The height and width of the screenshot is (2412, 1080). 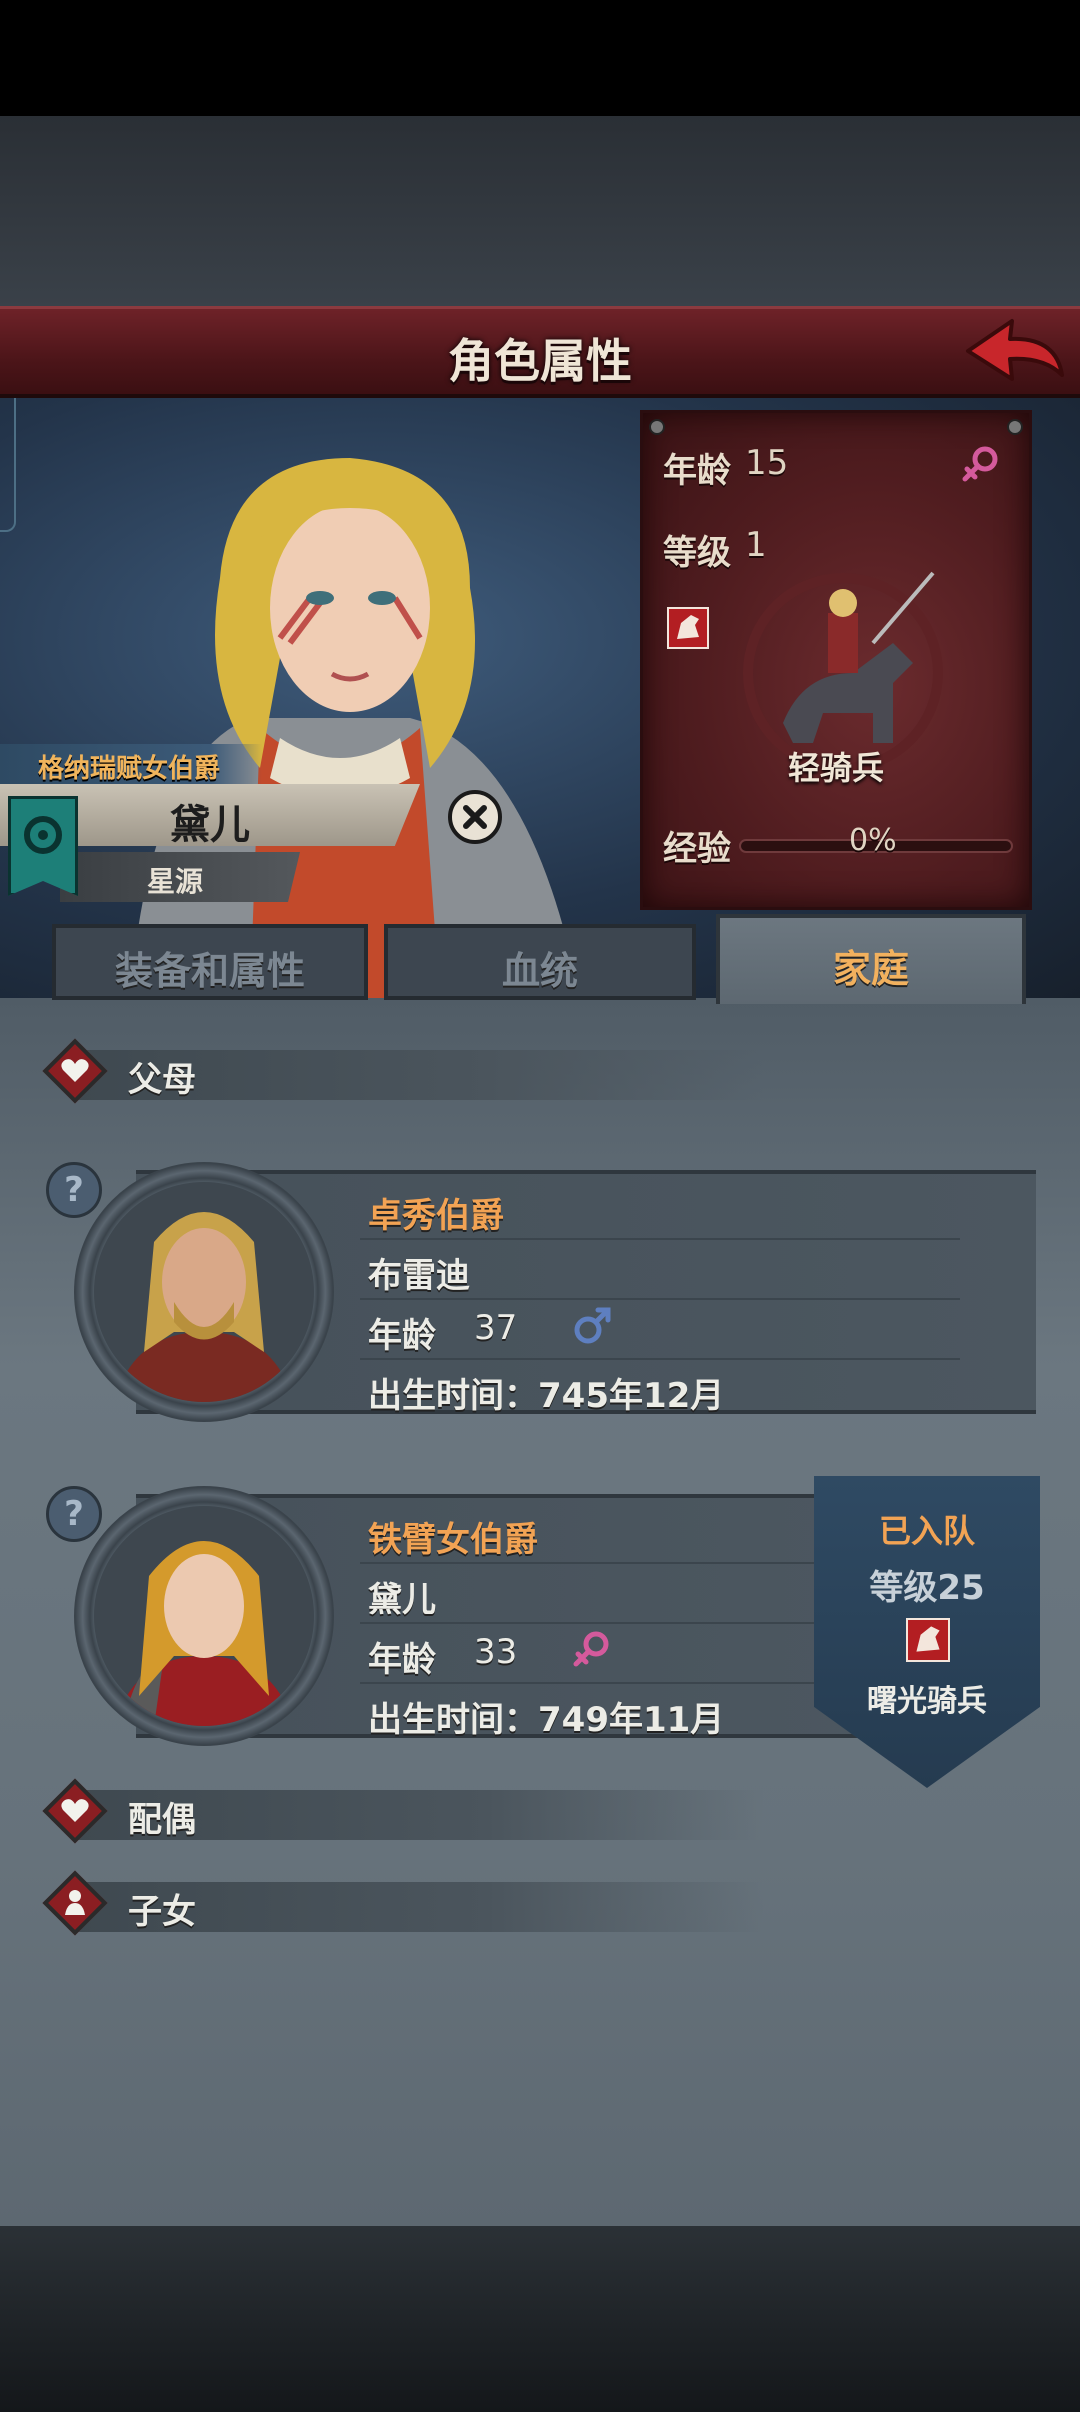 What do you see at coordinates (927, 1588) in the screenshot?
I see `team-level: 等级25` at bounding box center [927, 1588].